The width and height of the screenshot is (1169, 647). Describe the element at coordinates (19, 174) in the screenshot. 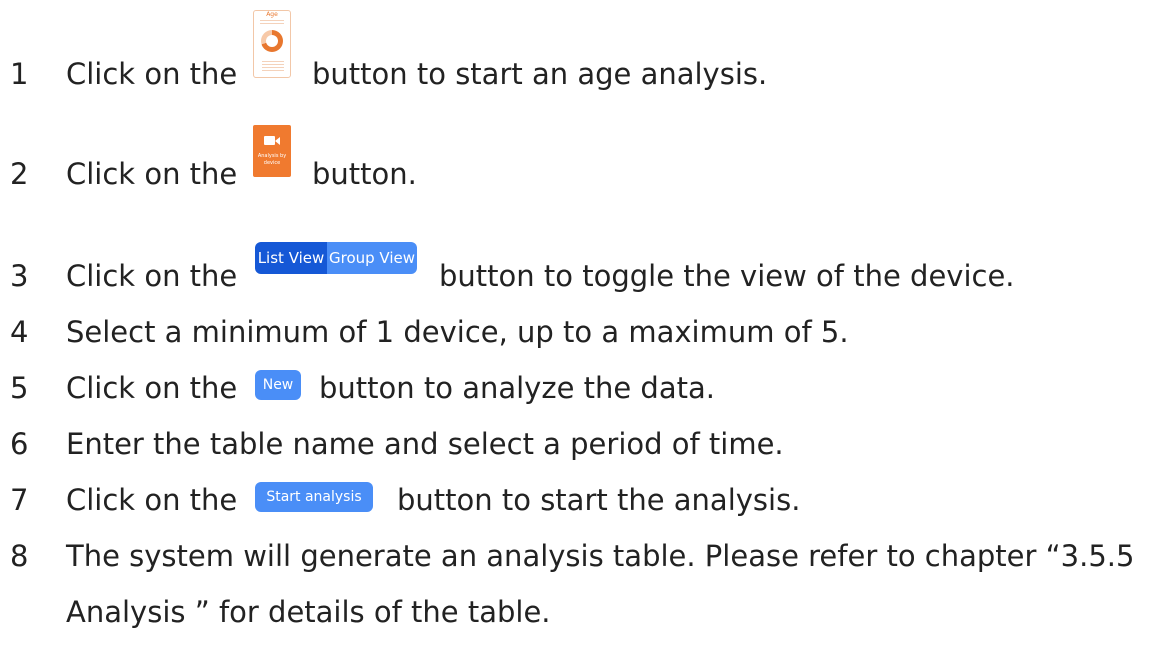

I see `step-number: 2` at that location.